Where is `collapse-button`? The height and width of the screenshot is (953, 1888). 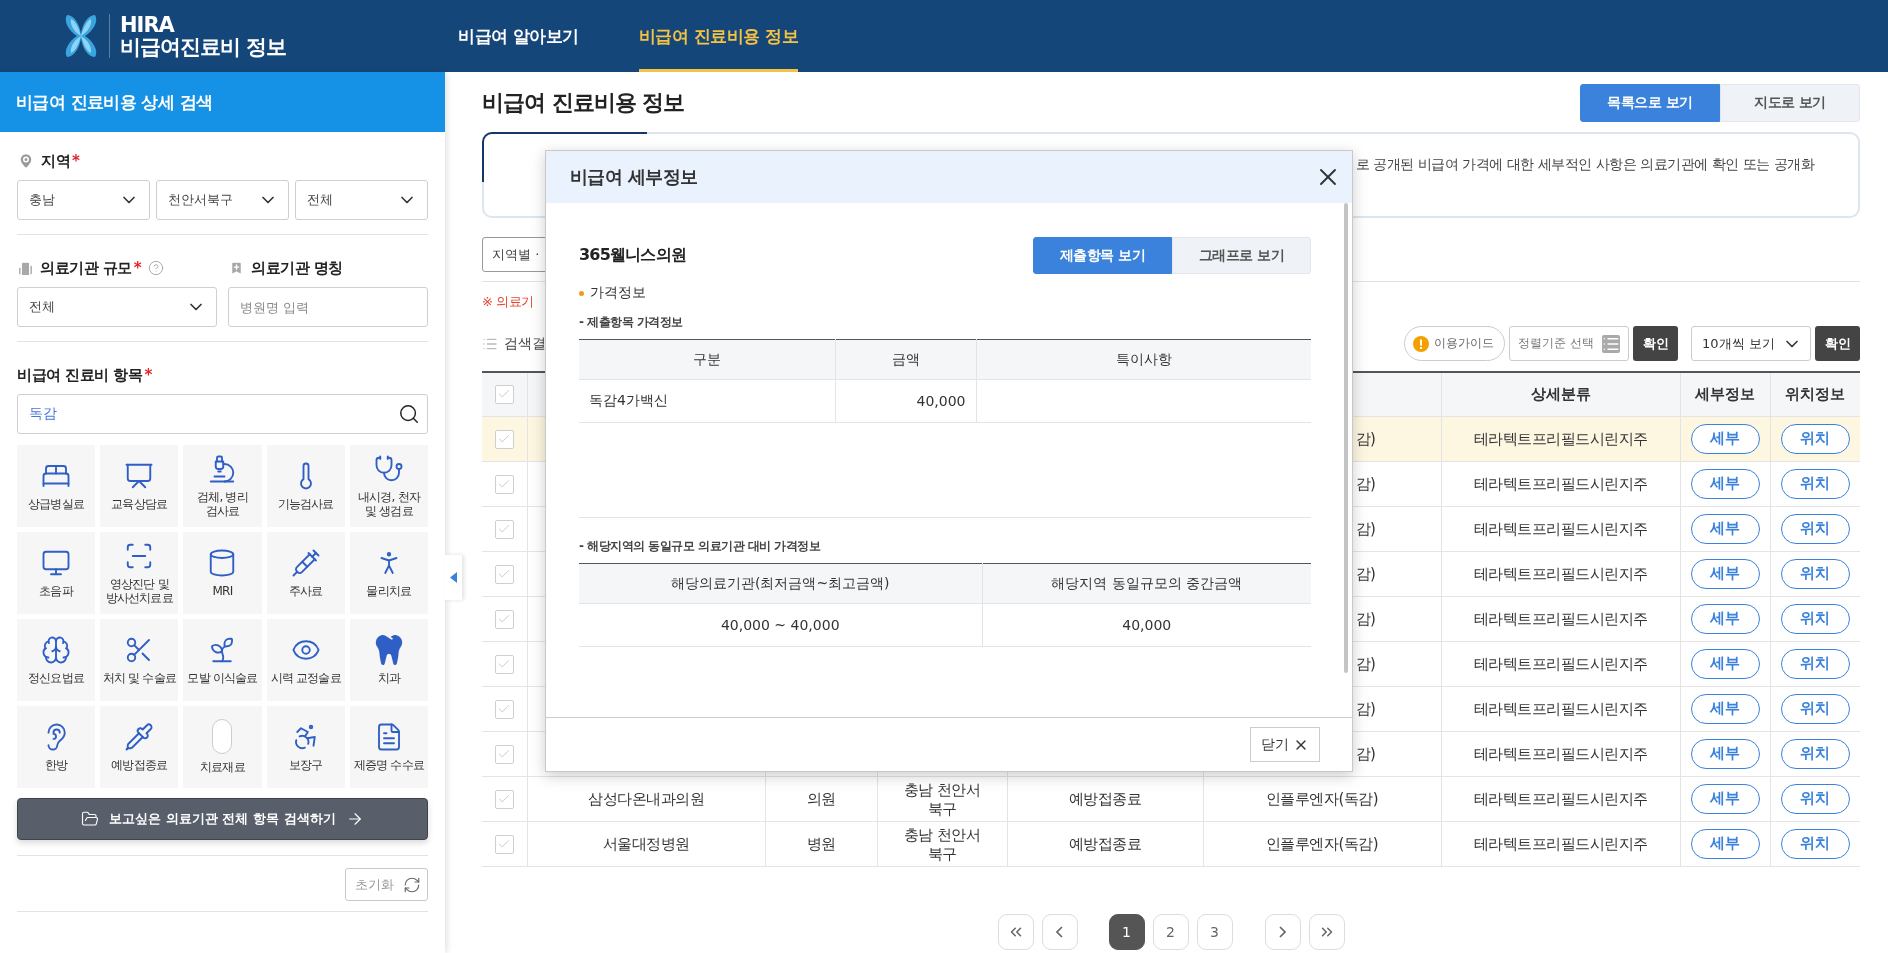
collapse-button is located at coordinates (453, 577).